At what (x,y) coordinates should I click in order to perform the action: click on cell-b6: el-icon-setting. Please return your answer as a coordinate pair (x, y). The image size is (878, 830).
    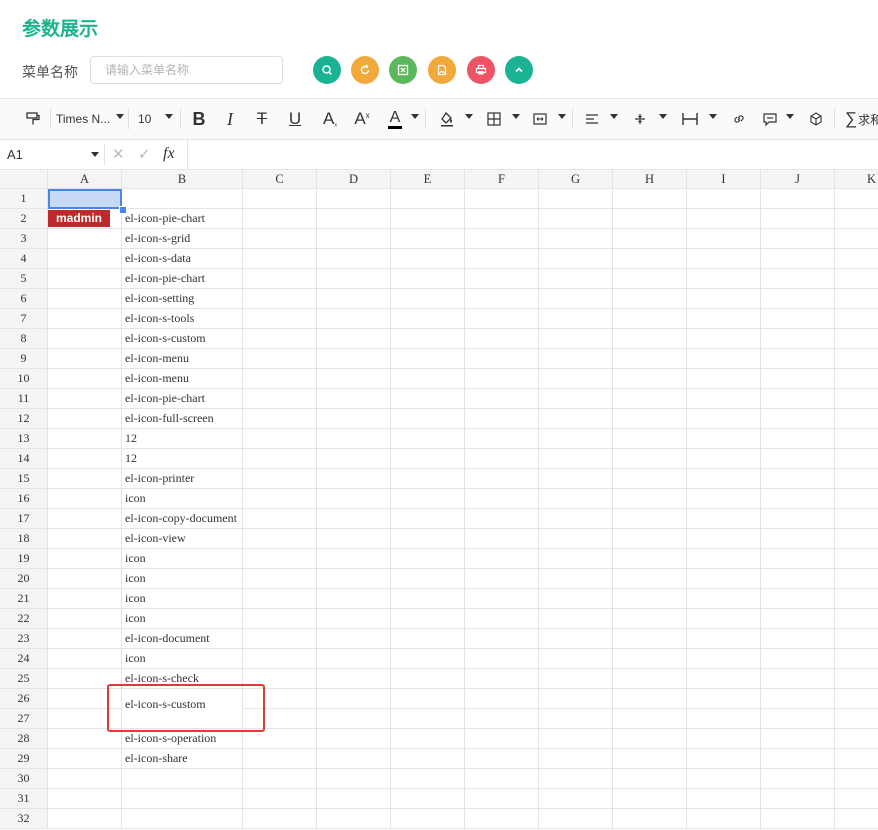
    Looking at the image, I should click on (182, 299).